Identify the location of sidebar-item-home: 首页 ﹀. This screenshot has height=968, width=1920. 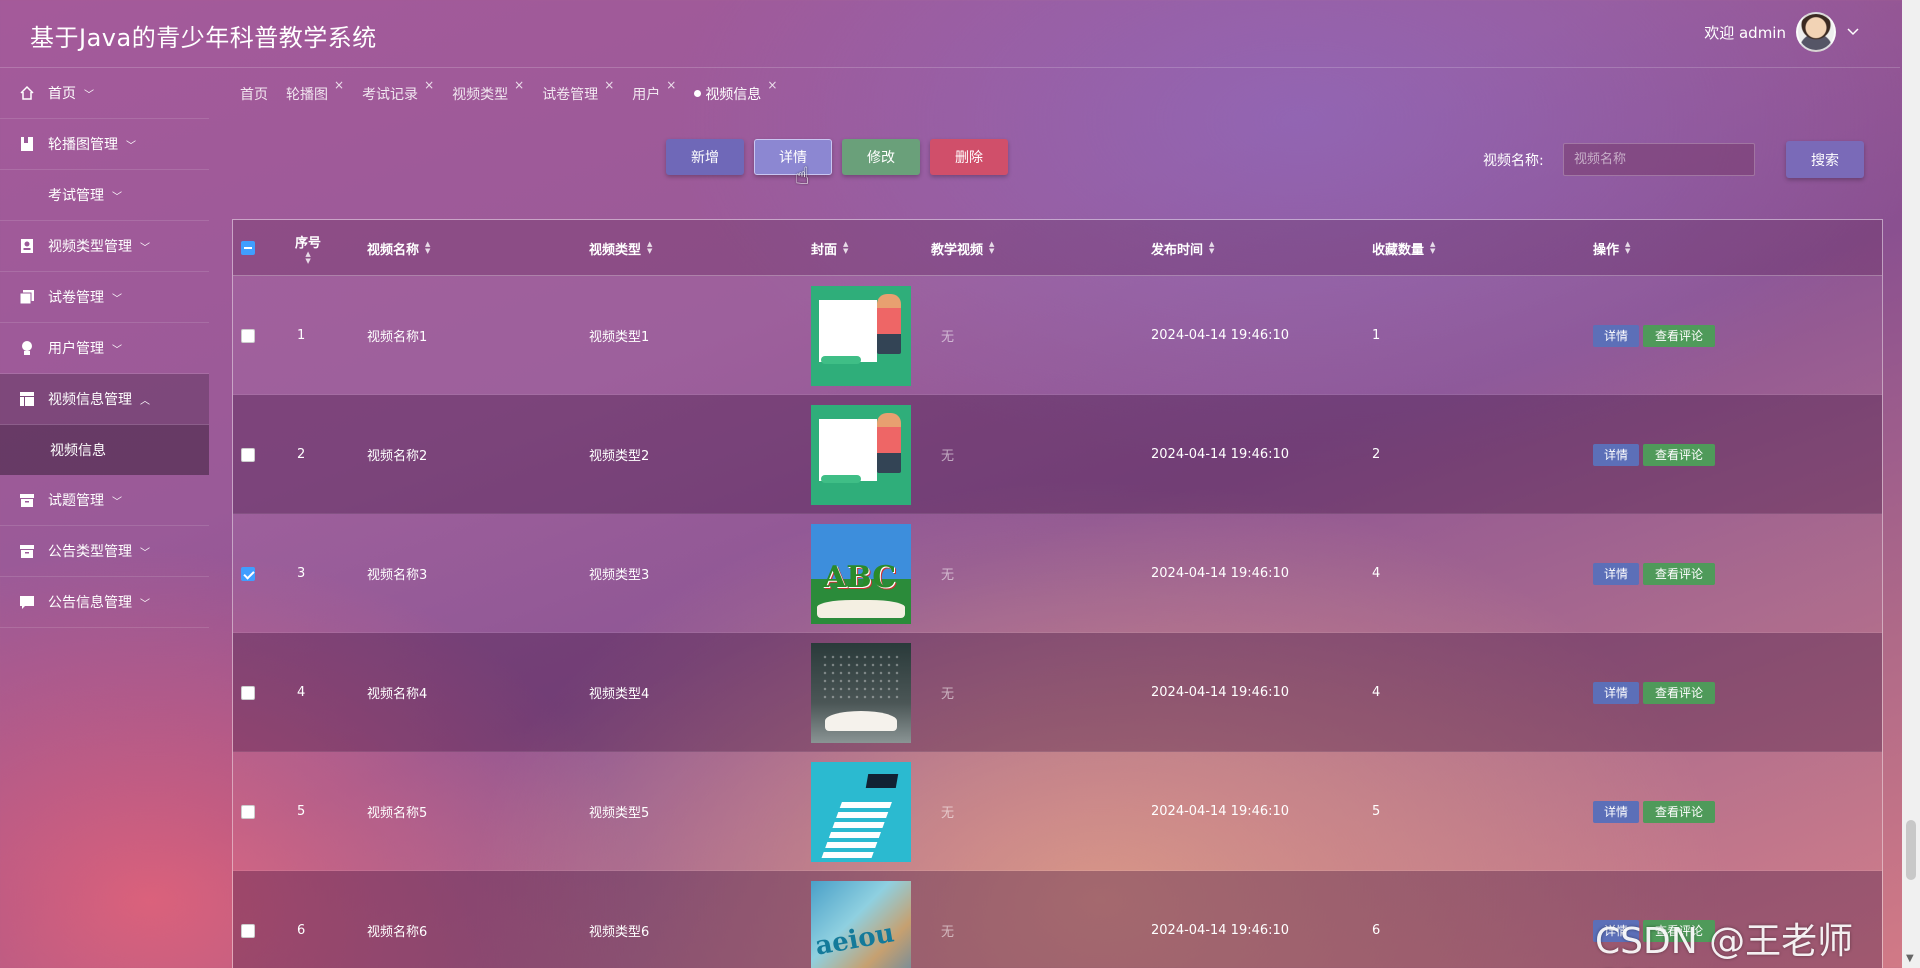
(104, 93).